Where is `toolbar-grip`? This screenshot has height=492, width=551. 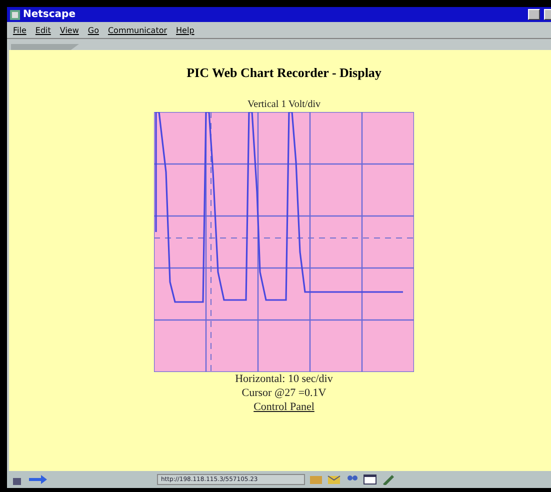 toolbar-grip is located at coordinates (45, 47).